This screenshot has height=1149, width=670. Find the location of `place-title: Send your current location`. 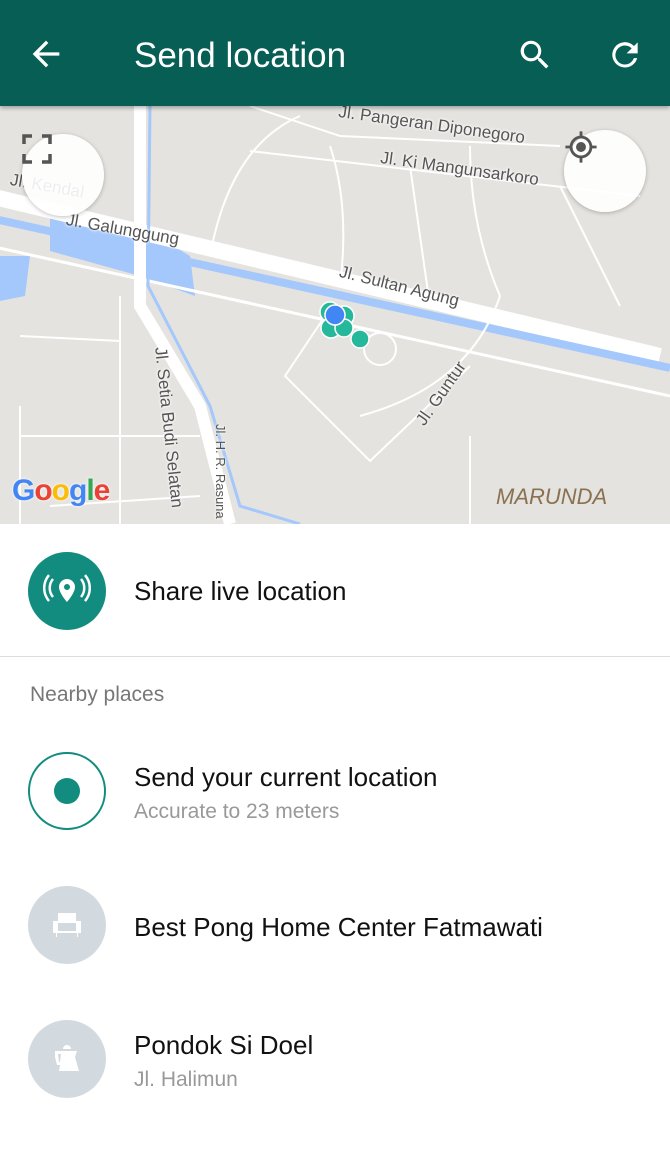

place-title: Send your current location is located at coordinates (286, 777).